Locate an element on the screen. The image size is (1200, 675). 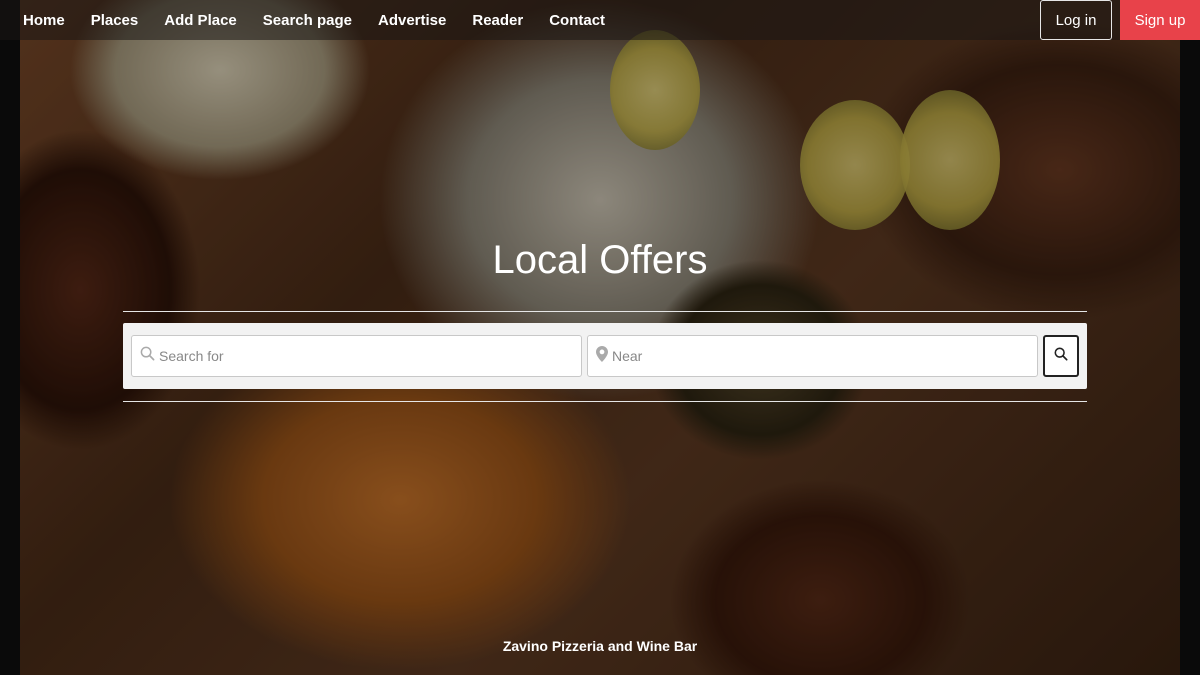
near-input is located at coordinates (824, 356).